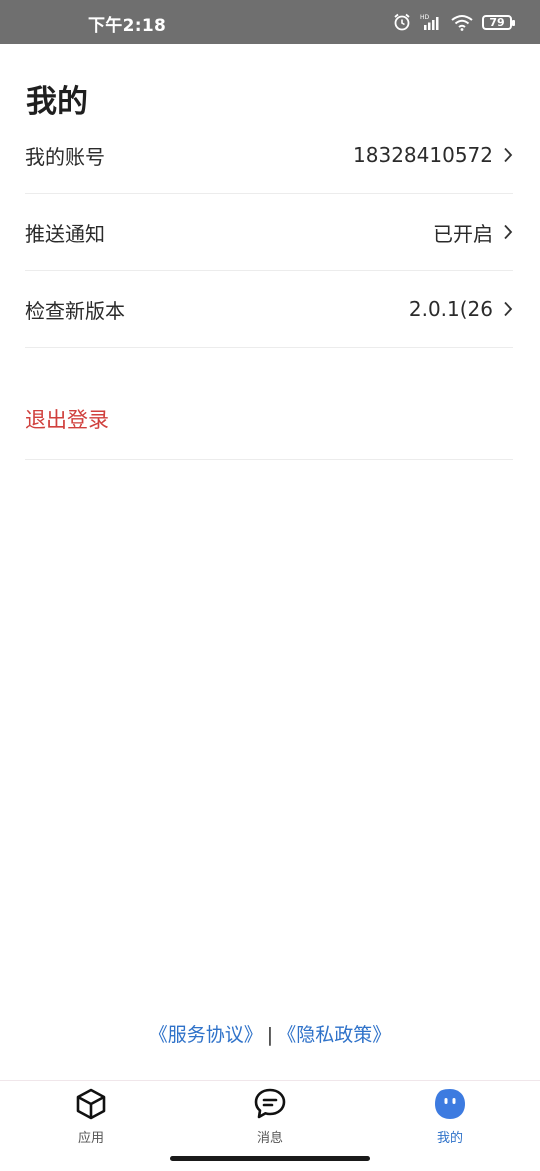 This screenshot has width=540, height=1171. I want to click on service-agreement-link: 《服务协议》, so click(206, 1033).